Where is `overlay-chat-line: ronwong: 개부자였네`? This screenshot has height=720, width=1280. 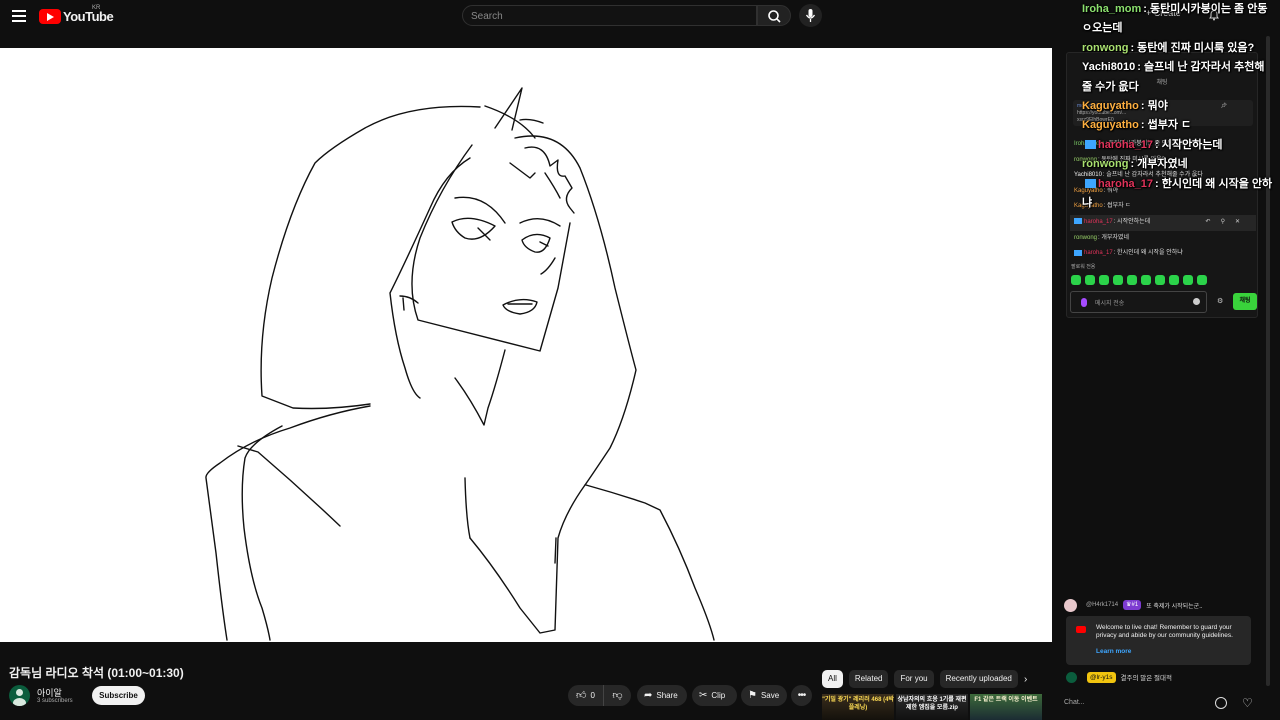 overlay-chat-line: ronwong: 개부자였네 is located at coordinates (1135, 164).